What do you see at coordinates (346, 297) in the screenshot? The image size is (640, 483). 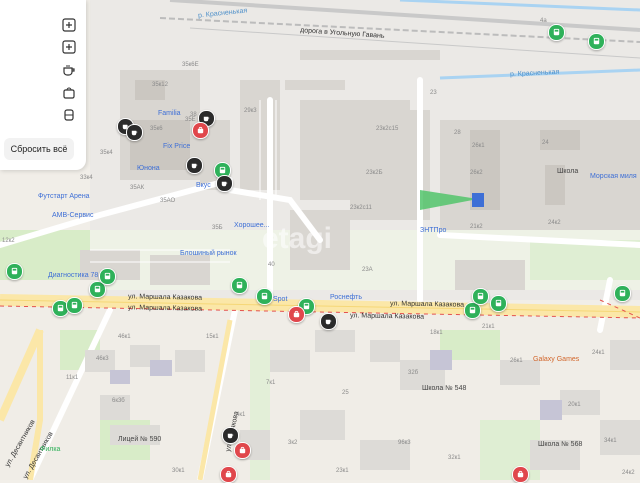 I see `poi-rosneft: Роснефть` at bounding box center [346, 297].